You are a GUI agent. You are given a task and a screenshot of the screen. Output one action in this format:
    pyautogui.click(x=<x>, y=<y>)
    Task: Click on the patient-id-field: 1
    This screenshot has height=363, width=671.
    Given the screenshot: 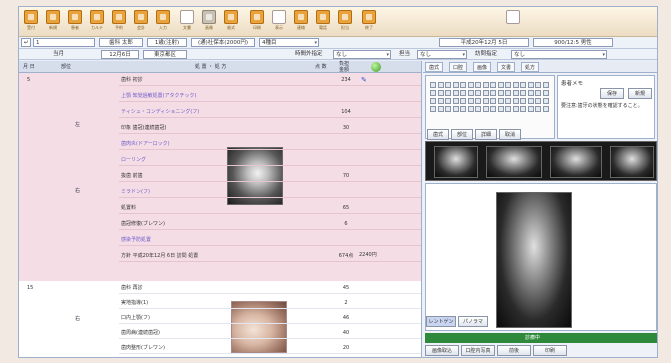 What is the action you would take?
    pyautogui.click(x=64, y=42)
    